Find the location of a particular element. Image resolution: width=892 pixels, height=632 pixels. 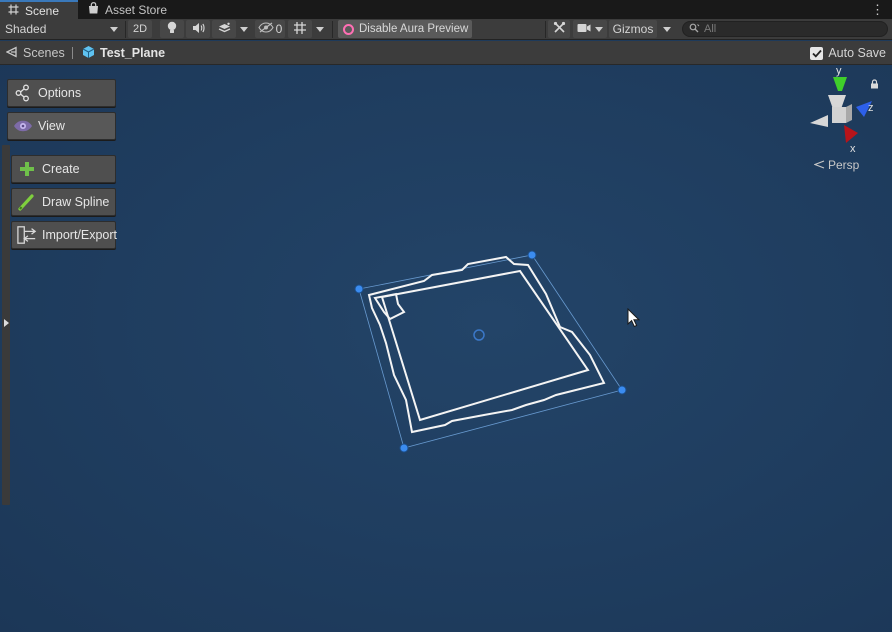

effects-dropdown is located at coordinates (244, 29).